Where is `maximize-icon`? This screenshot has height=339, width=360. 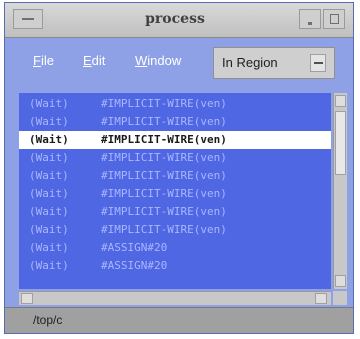
maximize-icon is located at coordinates (334, 19).